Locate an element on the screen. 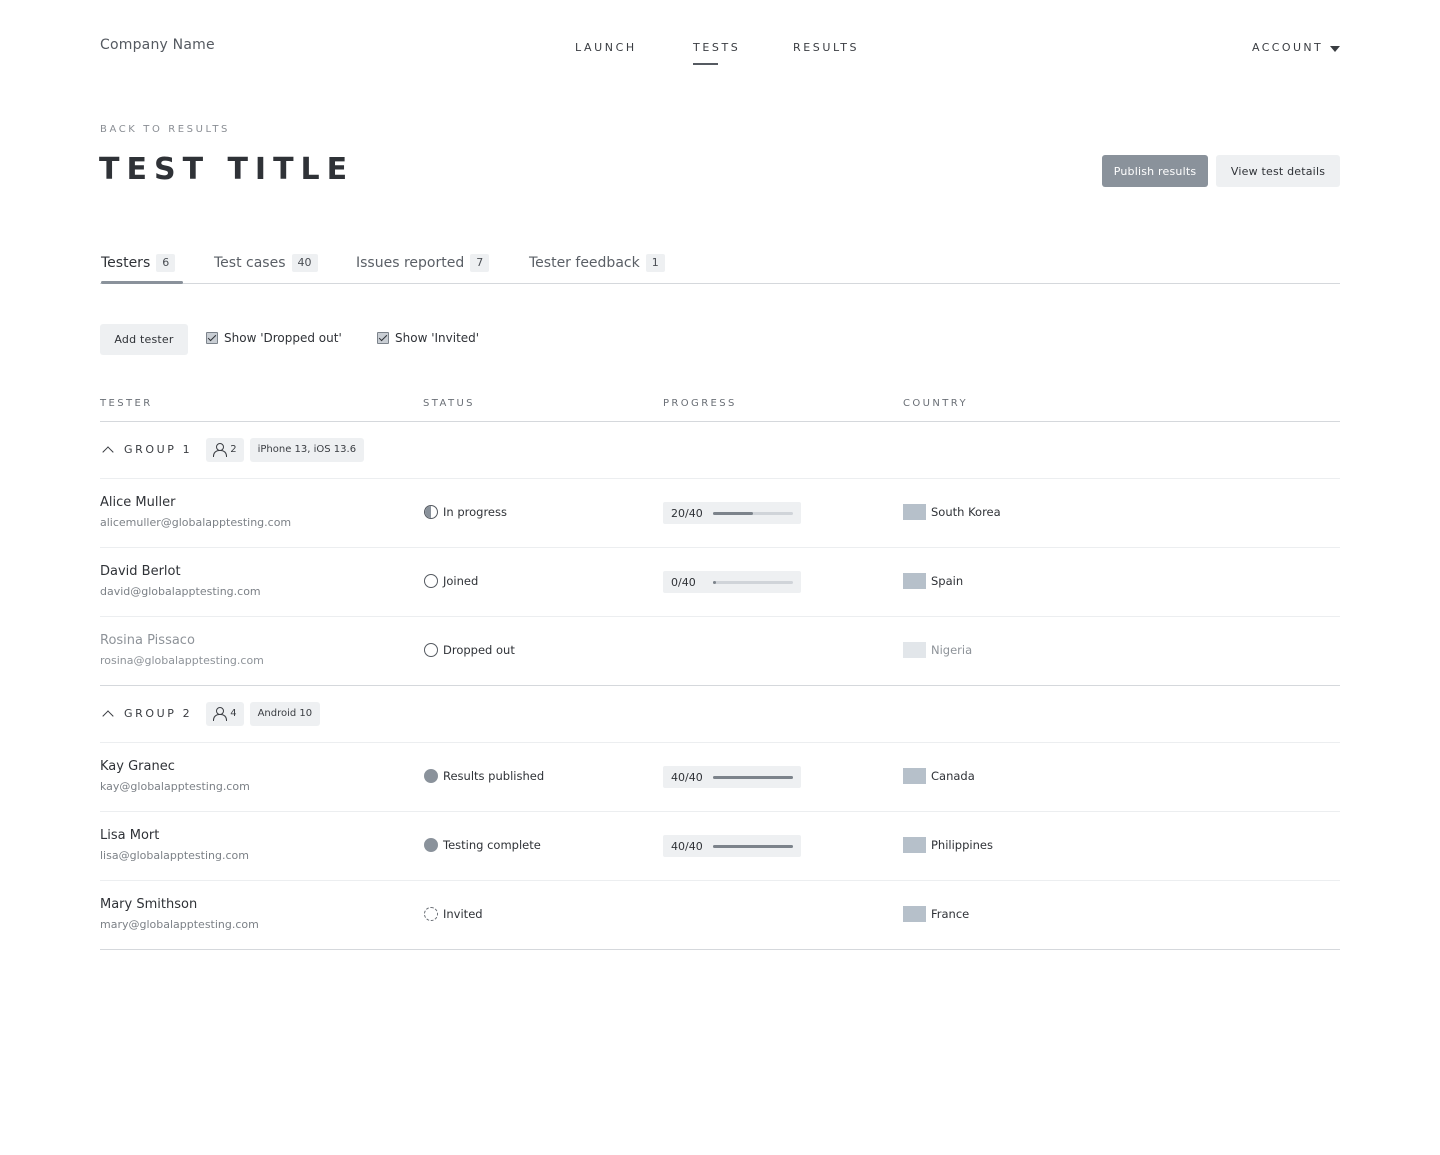 The image size is (1440, 1155). group-tester-count: 2 is located at coordinates (225, 449).